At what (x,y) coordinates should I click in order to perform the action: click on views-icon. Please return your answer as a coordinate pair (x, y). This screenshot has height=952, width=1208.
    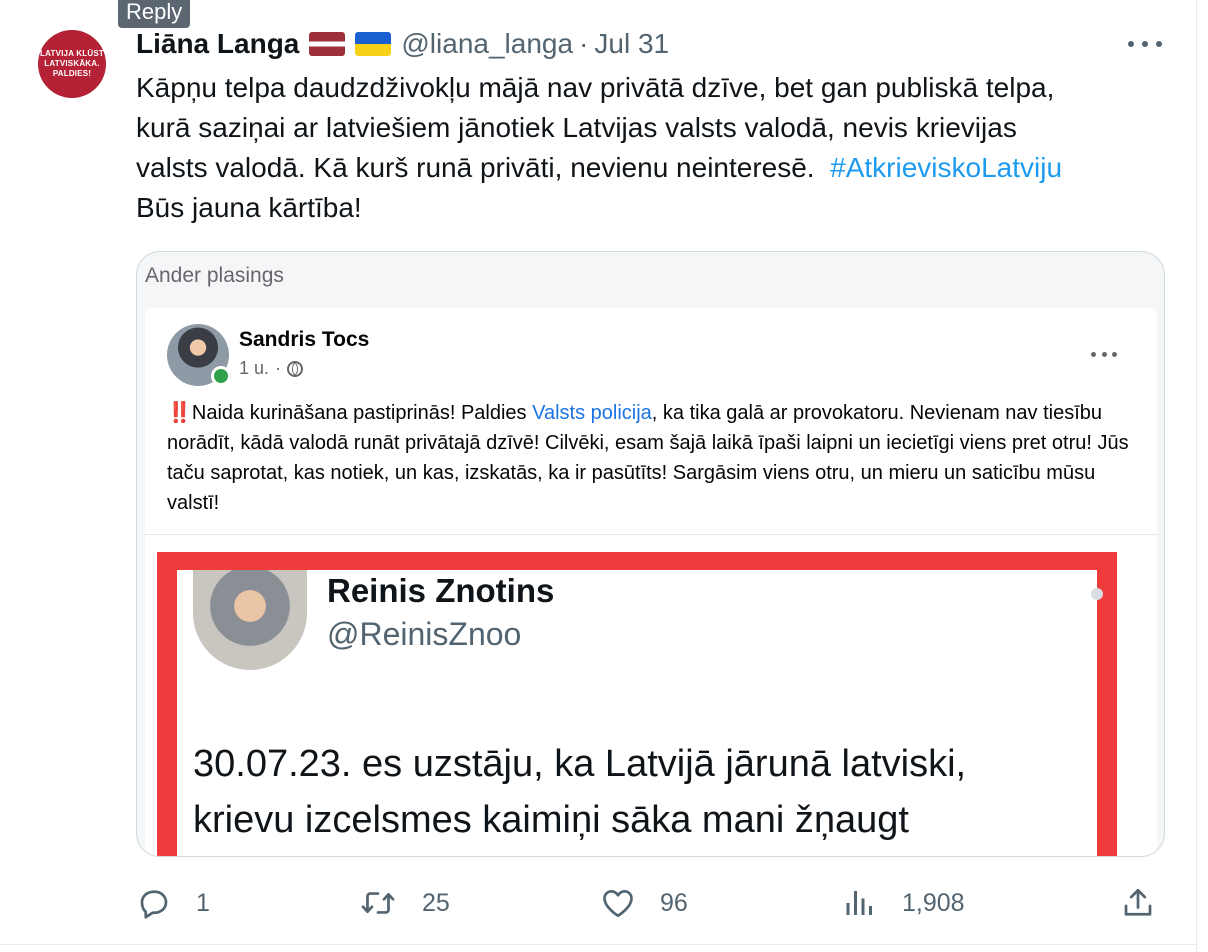
    Looking at the image, I should click on (859, 903).